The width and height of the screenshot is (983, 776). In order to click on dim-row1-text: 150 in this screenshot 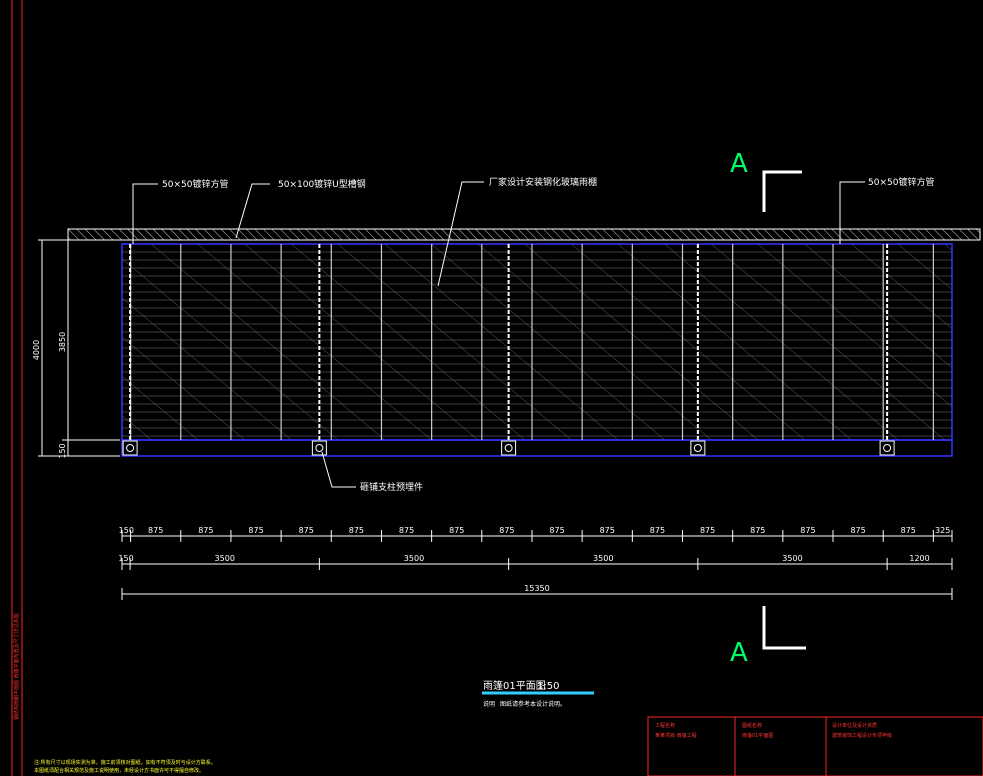, I will do `click(126, 530)`.